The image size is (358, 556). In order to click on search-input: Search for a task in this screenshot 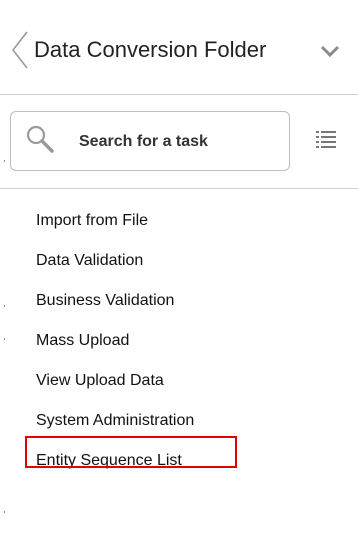, I will do `click(150, 141)`.